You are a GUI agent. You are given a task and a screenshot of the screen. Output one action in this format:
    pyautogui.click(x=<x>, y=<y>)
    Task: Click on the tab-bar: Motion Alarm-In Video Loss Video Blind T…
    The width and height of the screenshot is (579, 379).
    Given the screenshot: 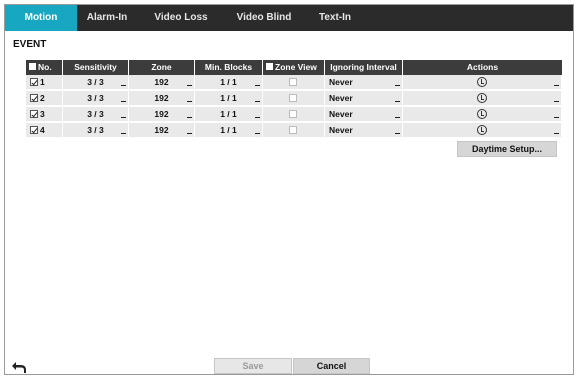 What is the action you would take?
    pyautogui.click(x=289, y=18)
    